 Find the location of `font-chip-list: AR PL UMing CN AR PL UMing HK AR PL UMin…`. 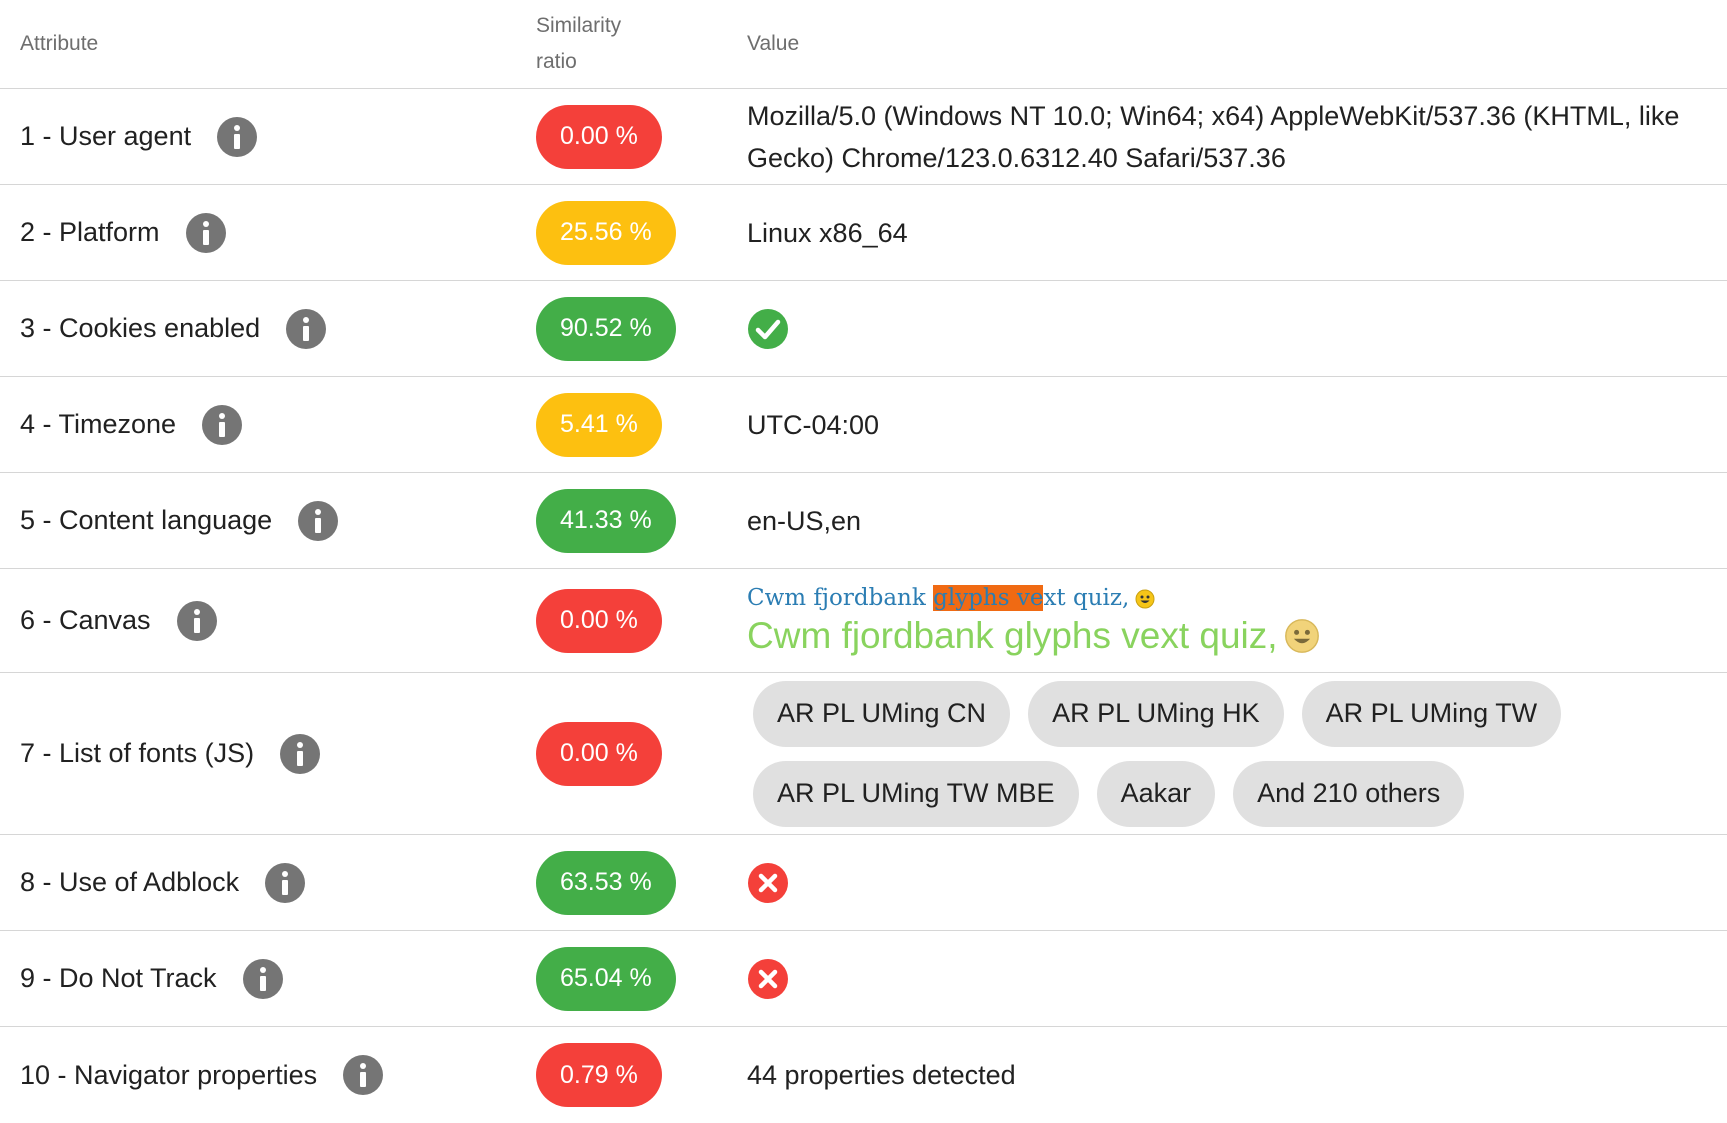

font-chip-list: AR PL UMing CN AR PL UMing HK AR PL UMin… is located at coordinates (1200, 753).